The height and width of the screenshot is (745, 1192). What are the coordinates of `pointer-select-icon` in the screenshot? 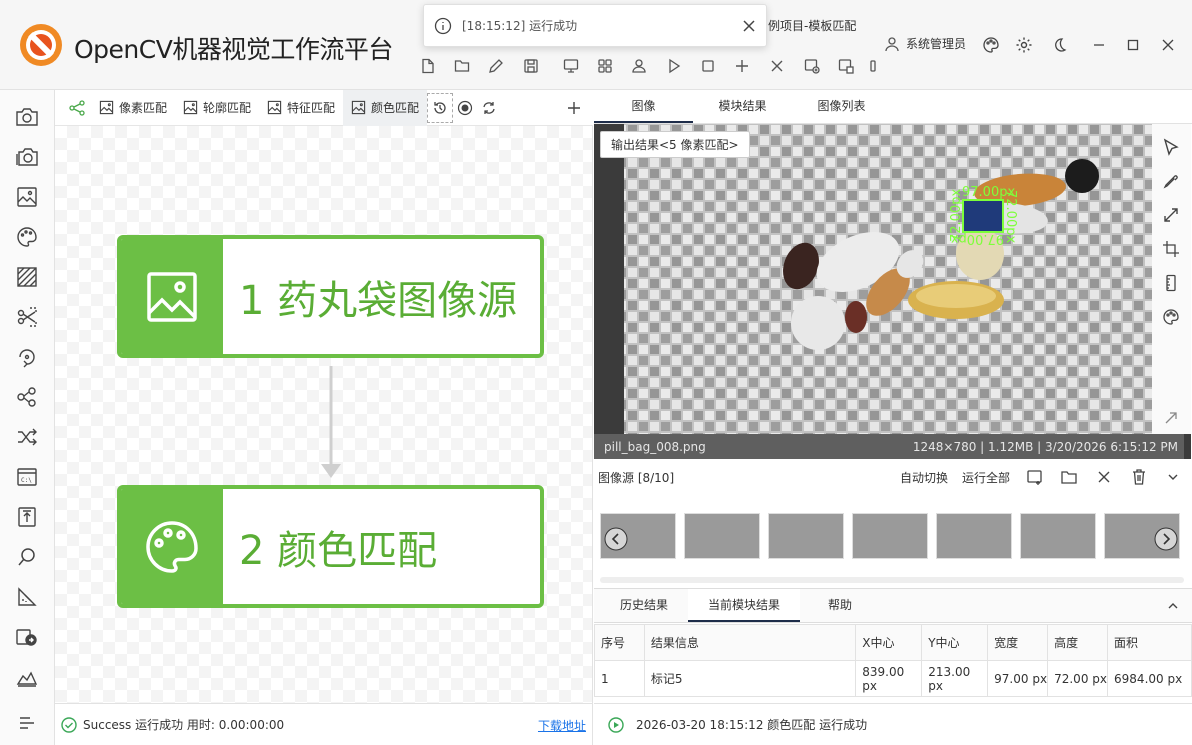 It's located at (1171, 147).